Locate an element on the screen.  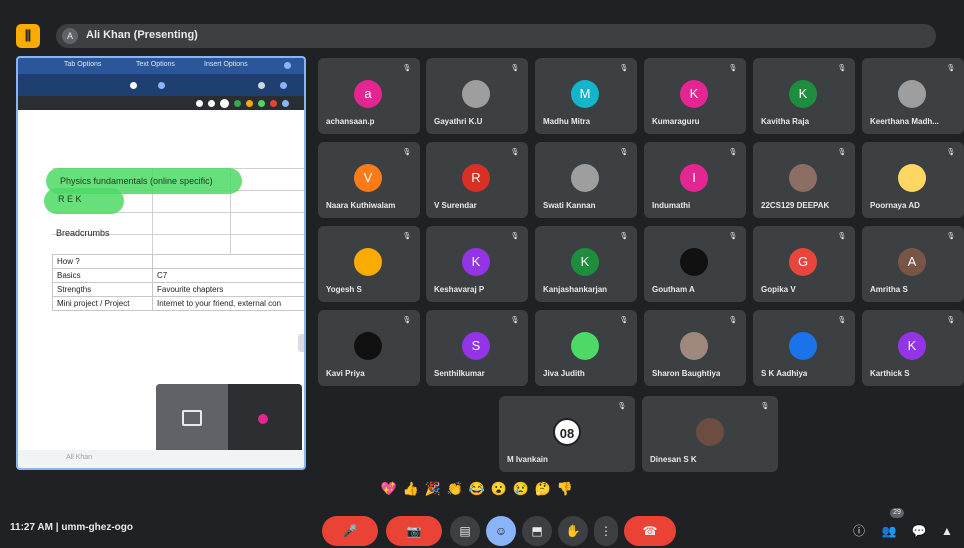
pen-toolbar is located at coordinates (161, 103).